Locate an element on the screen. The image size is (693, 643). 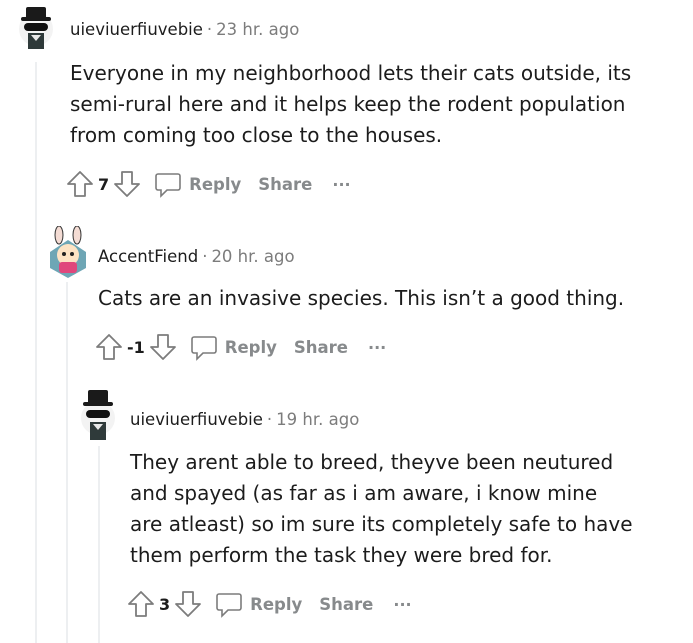
reply-button: Reply is located at coordinates (258, 604).